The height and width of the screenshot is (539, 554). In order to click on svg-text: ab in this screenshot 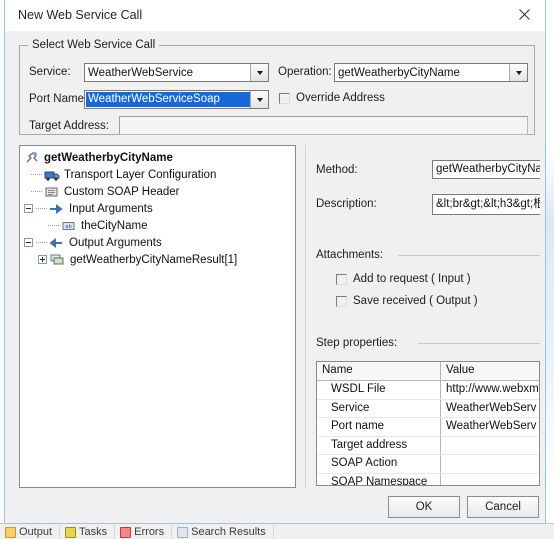, I will do `click(68, 227)`.